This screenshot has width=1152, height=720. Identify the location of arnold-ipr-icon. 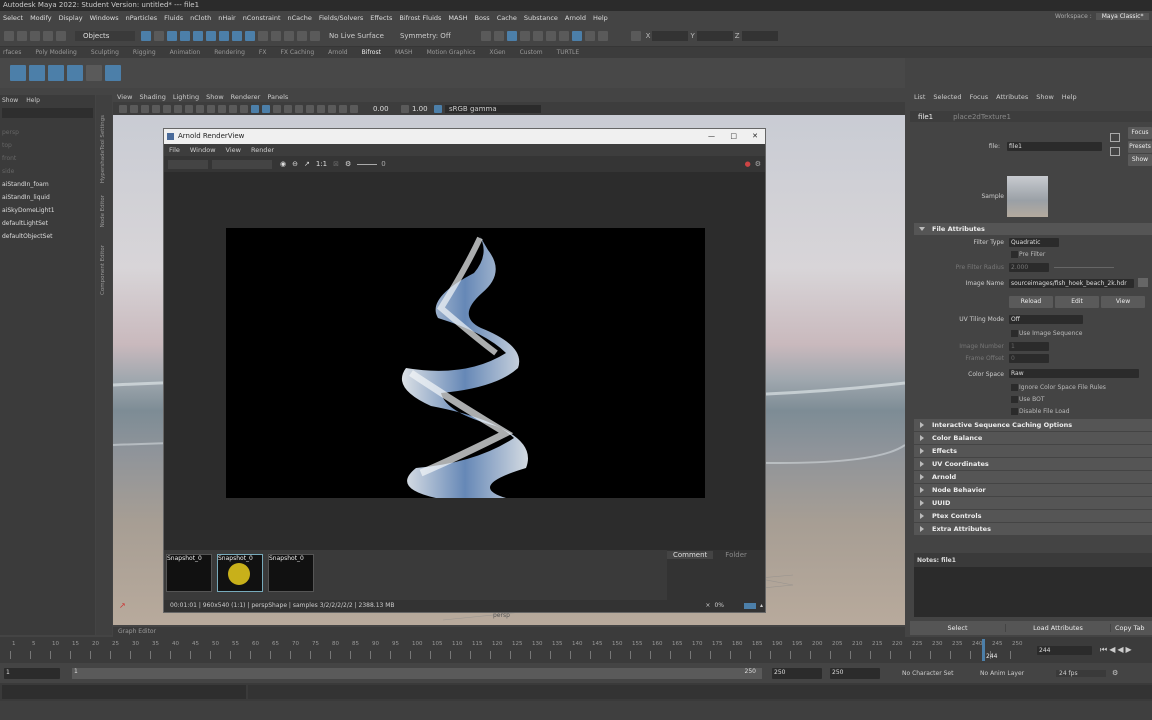
(563, 35).